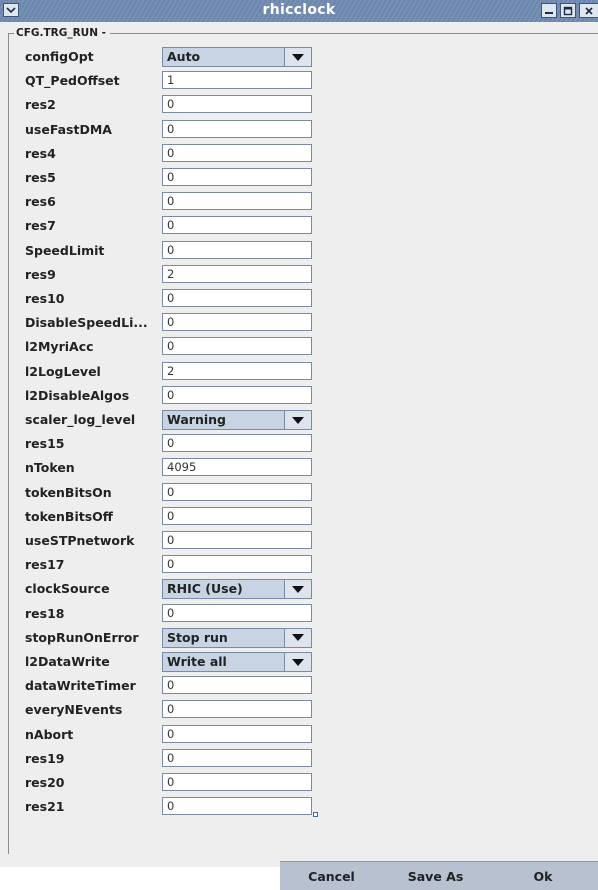  I want to click on form-row: res2 0, so click(175, 105).